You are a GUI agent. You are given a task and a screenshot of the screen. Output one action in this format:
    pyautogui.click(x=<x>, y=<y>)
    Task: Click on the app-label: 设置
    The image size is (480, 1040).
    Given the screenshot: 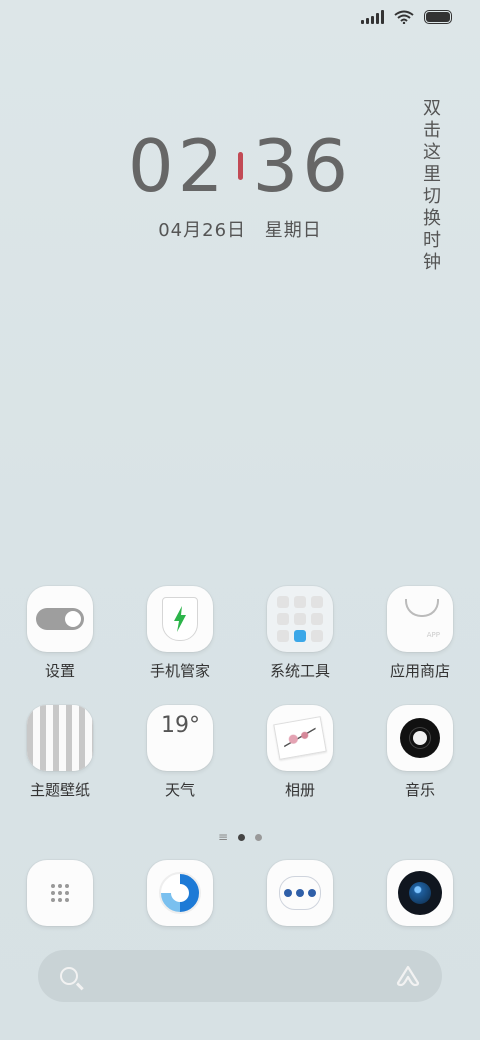 What is the action you would take?
    pyautogui.click(x=59, y=671)
    